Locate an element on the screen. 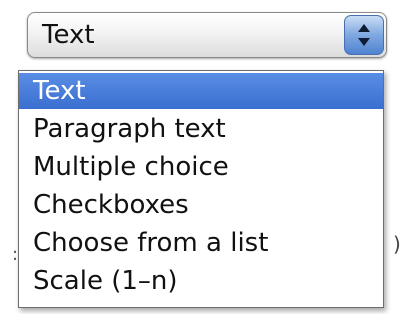 The height and width of the screenshot is (314, 406). option-paragraph-text: Paragraph text is located at coordinates (201, 129).